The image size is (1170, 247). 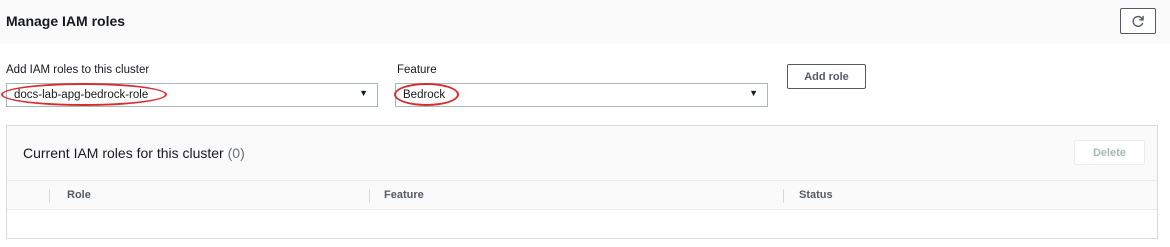 What do you see at coordinates (81, 95) in the screenshot?
I see `role-select-value: docs-lab-apg-bedrock-role` at bounding box center [81, 95].